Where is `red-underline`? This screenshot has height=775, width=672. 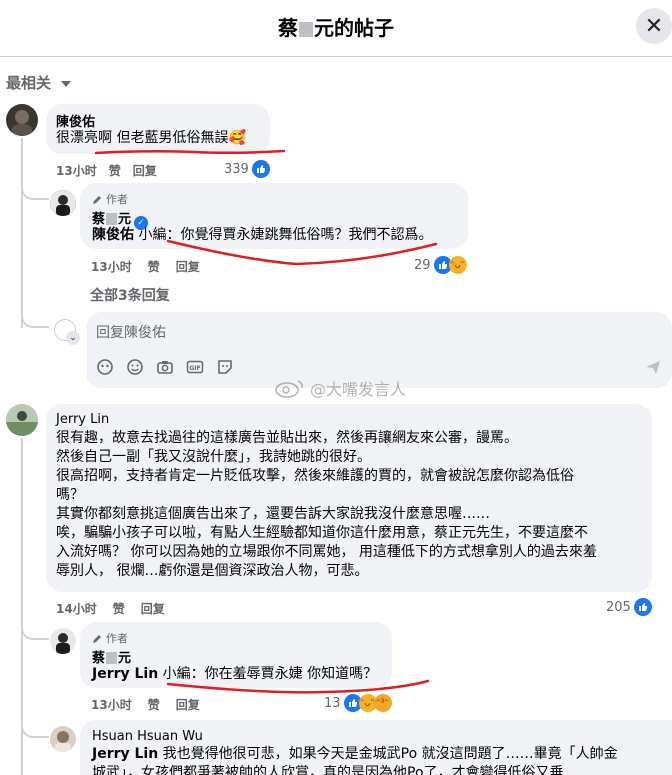 red-underline is located at coordinates (190, 152).